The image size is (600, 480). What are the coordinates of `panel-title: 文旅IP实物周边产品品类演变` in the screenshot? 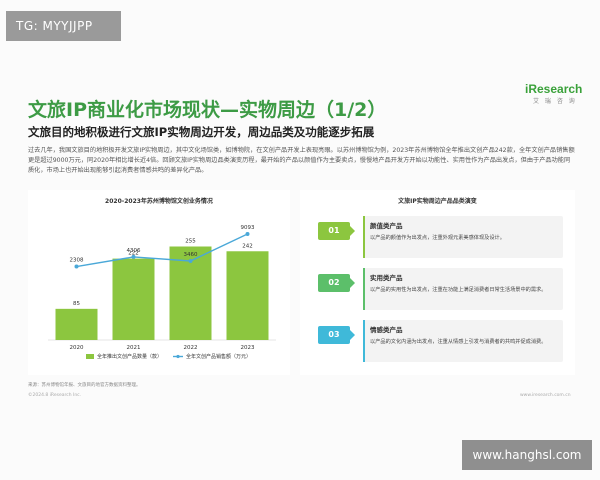 It's located at (437, 201).